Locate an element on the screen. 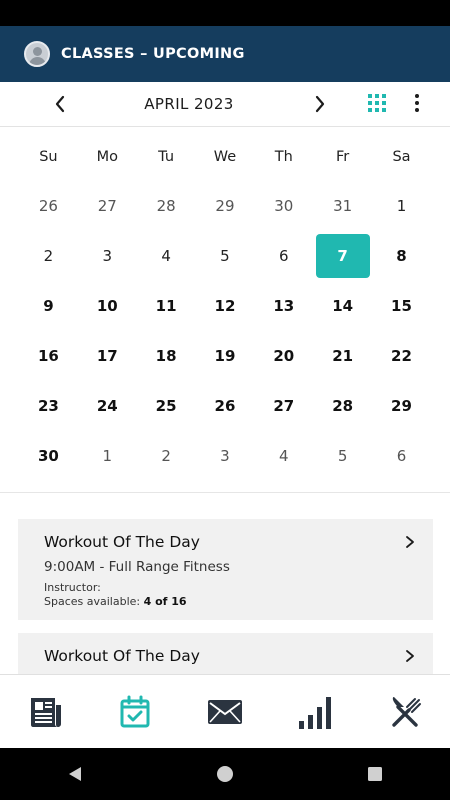  nav-messages is located at coordinates (225, 712).